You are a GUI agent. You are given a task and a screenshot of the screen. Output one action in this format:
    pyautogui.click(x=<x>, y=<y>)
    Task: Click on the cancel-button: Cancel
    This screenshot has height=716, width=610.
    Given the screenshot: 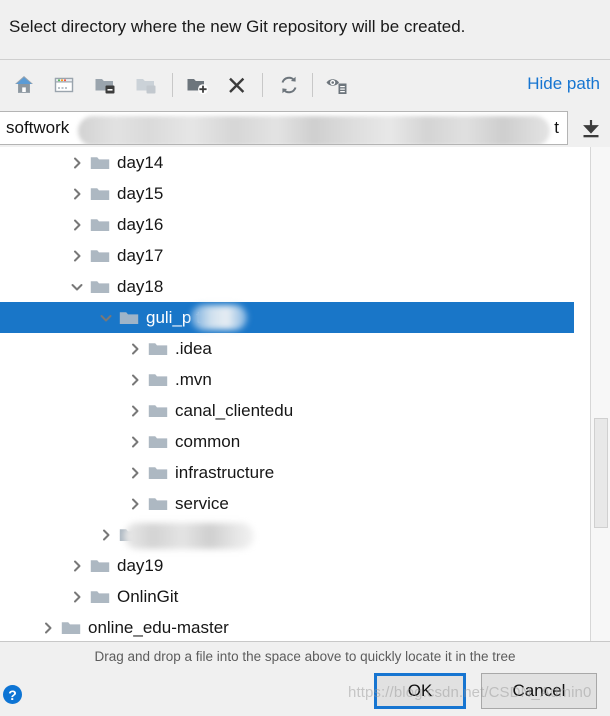 What is the action you would take?
    pyautogui.click(x=539, y=691)
    